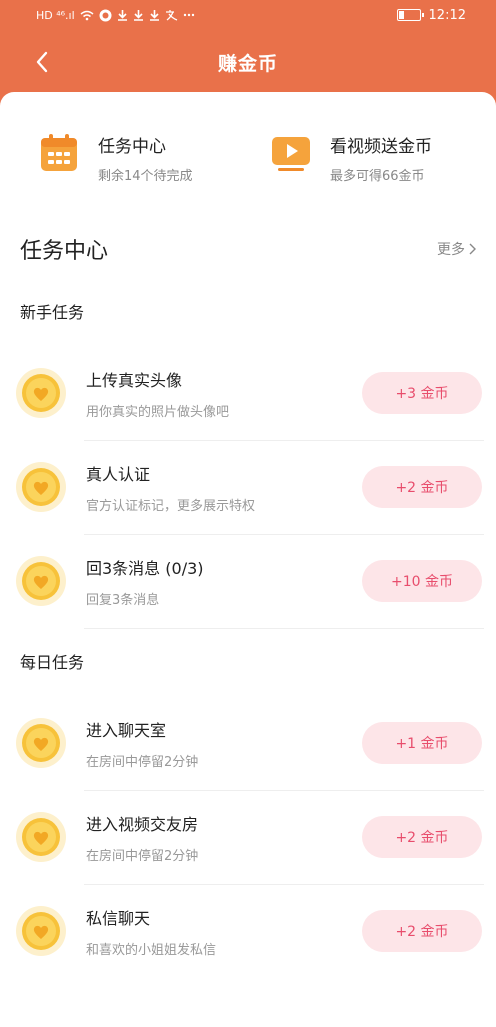  Describe the element at coordinates (422, 581) in the screenshot. I see `reward-button: +10 金币` at that location.